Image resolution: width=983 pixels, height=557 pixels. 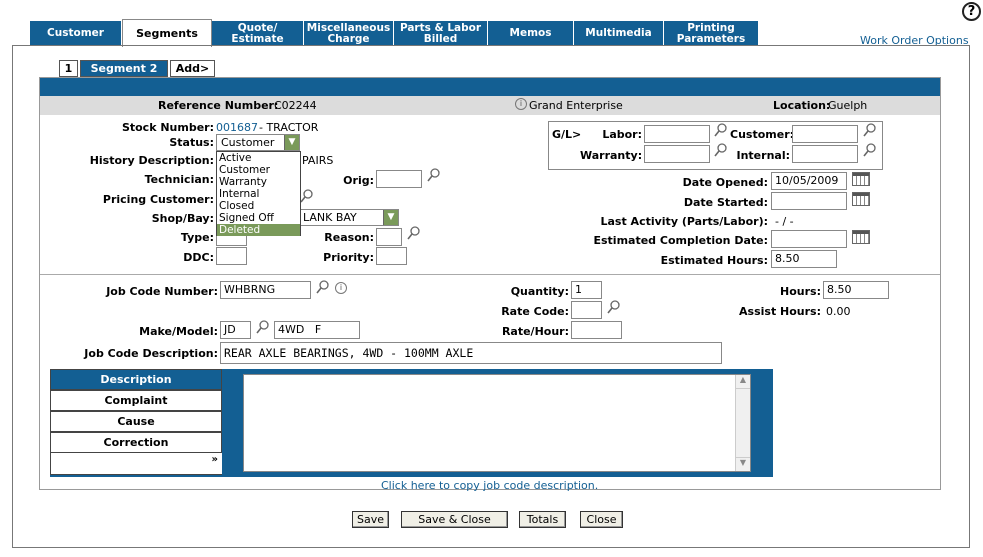 What do you see at coordinates (677, 154) in the screenshot?
I see `warranty-gl-input` at bounding box center [677, 154].